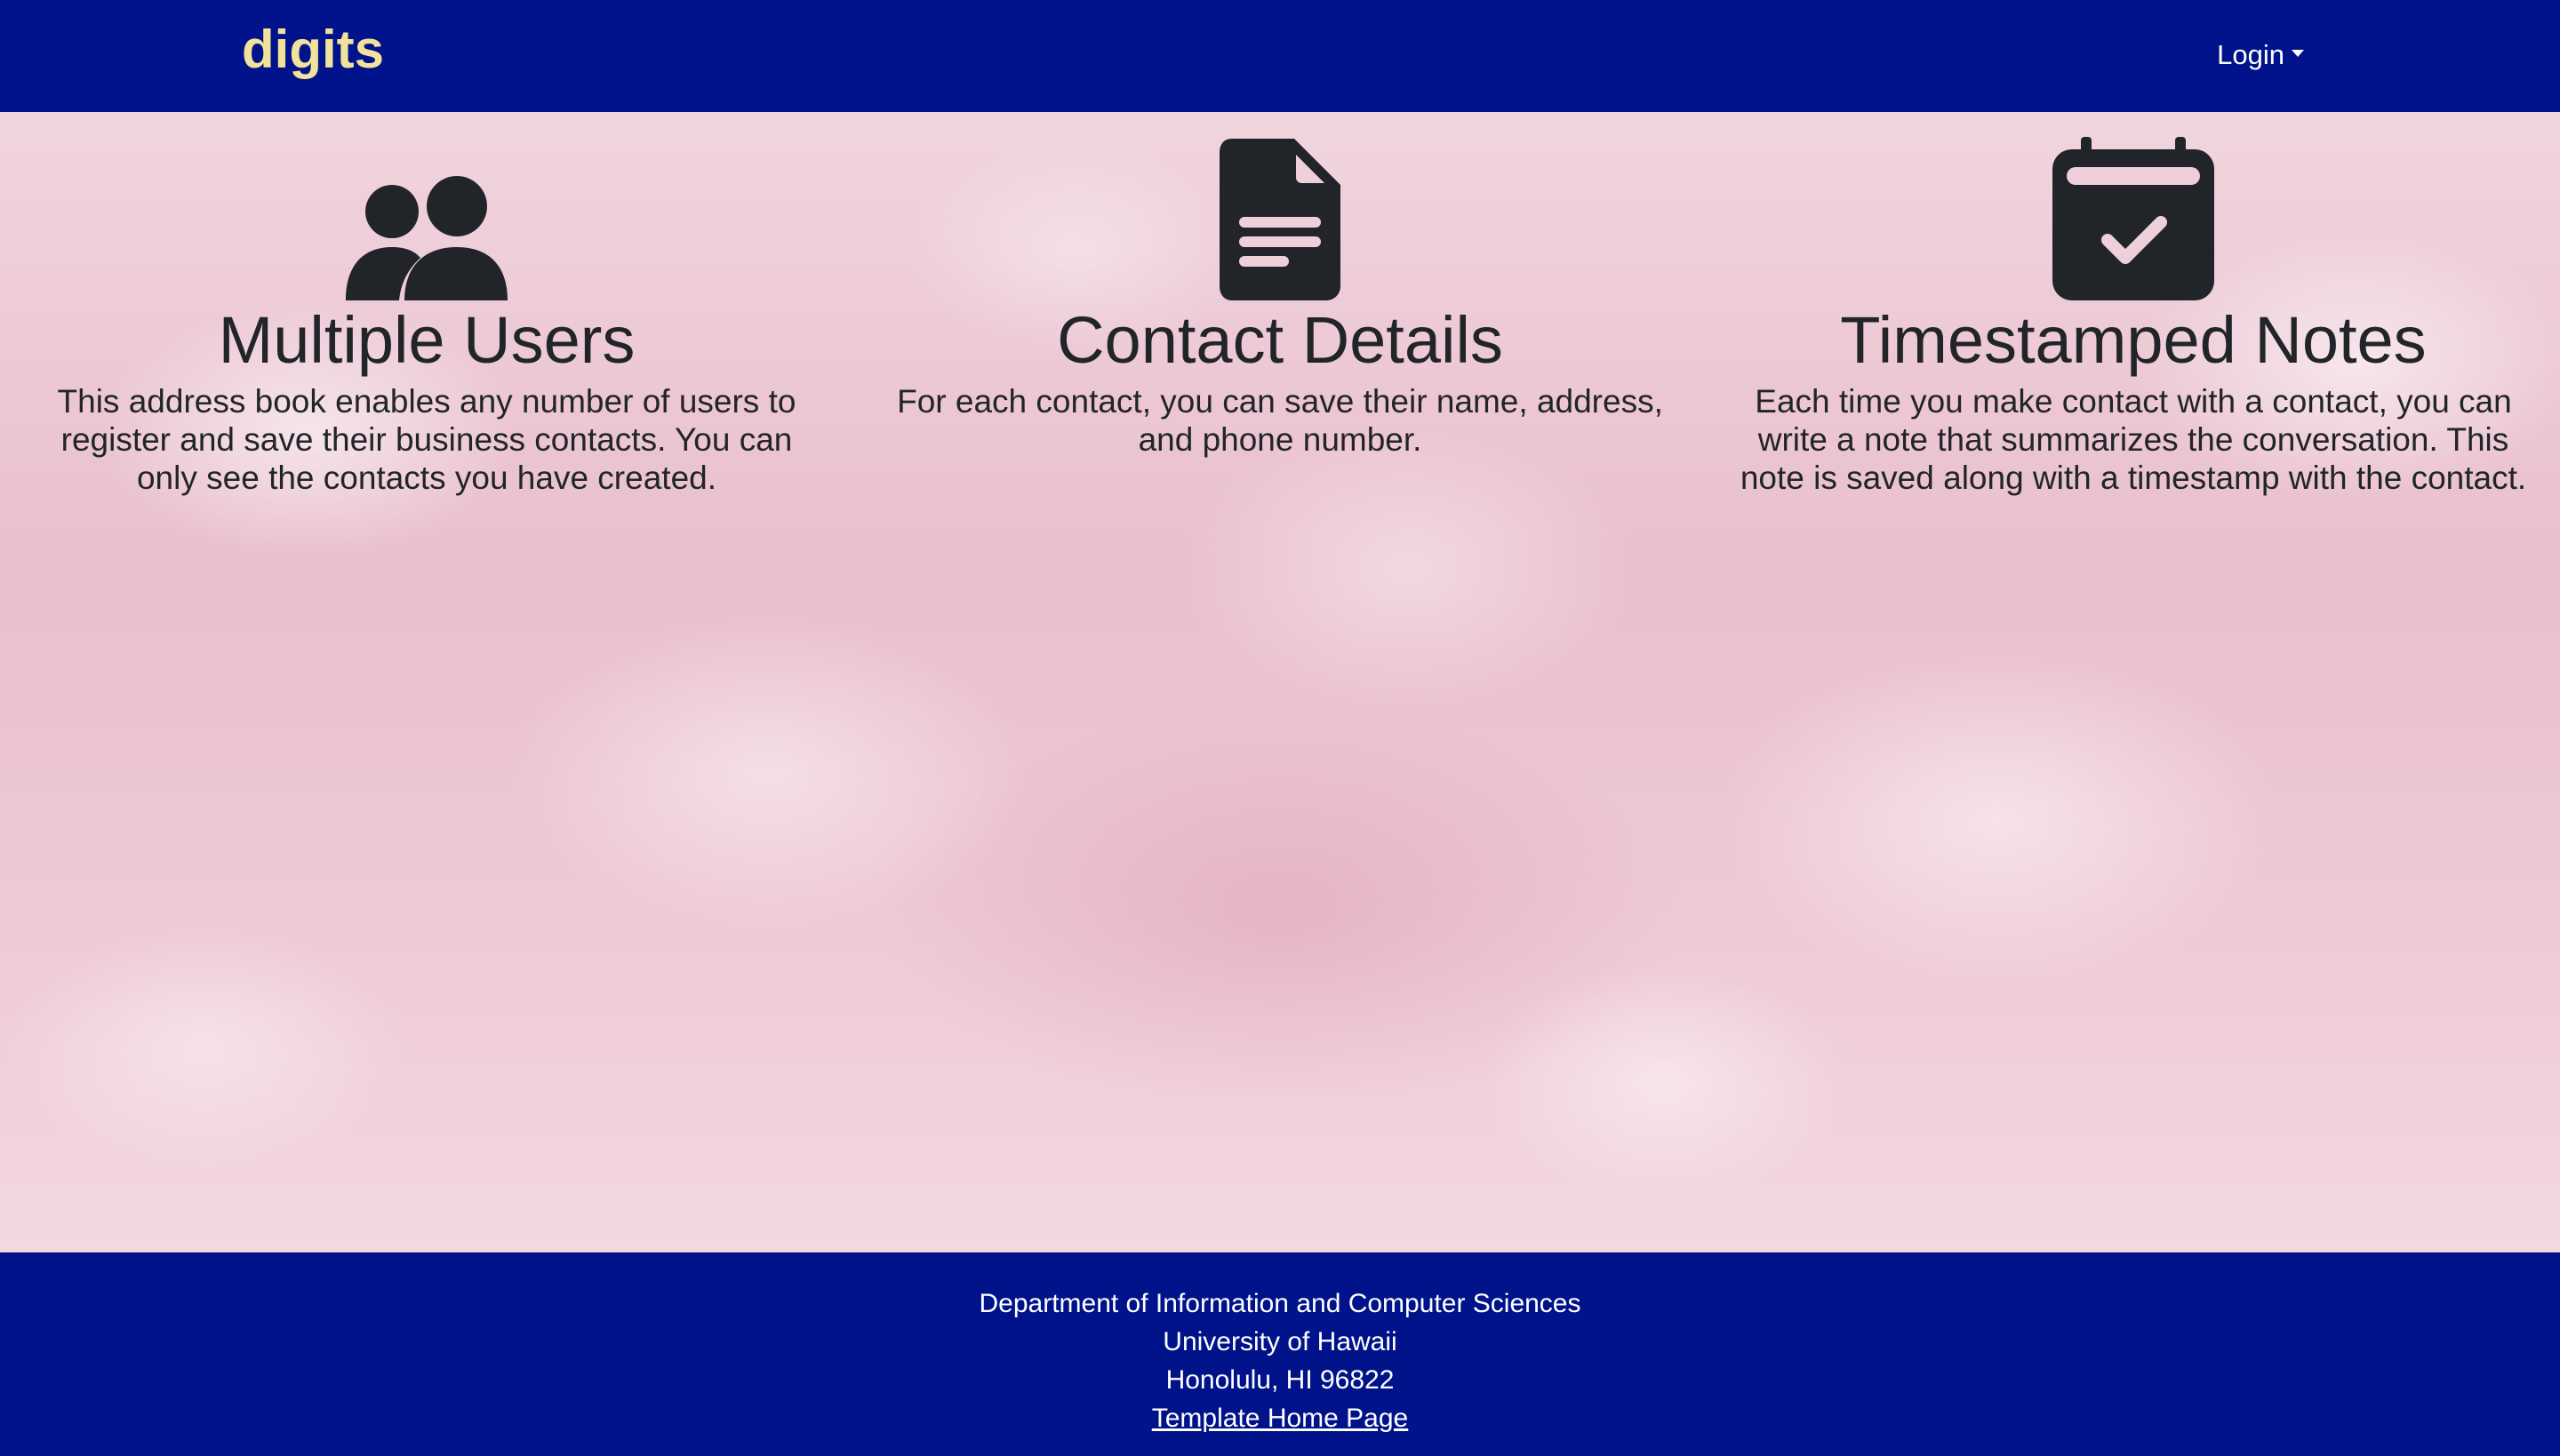 The height and width of the screenshot is (1456, 2560). I want to click on feature-title: Multiple Users, so click(427, 340).